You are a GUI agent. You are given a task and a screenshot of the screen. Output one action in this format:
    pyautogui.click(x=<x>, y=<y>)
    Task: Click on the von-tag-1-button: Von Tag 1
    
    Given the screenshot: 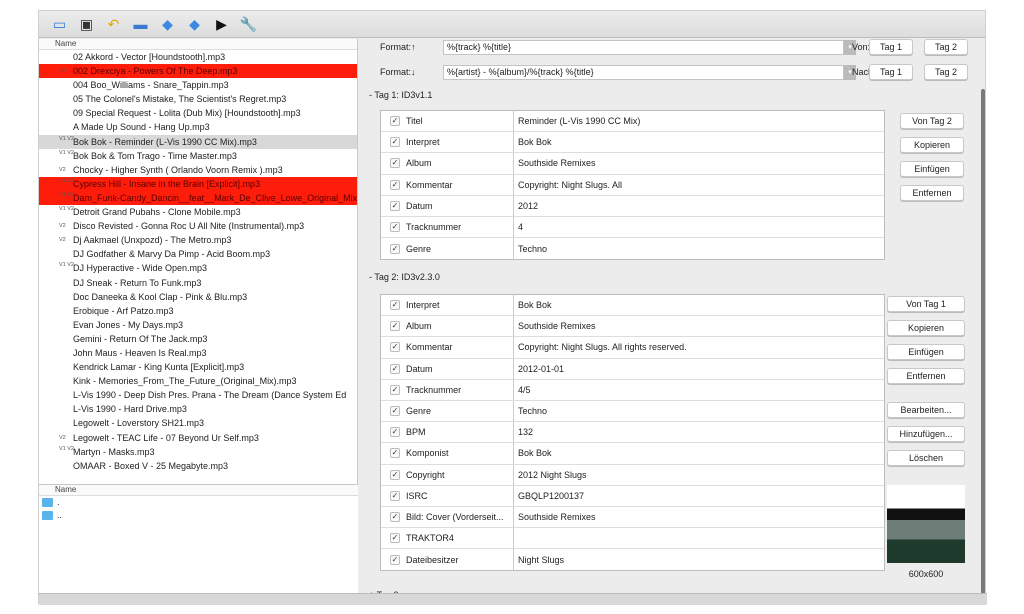 What is the action you would take?
    pyautogui.click(x=926, y=304)
    